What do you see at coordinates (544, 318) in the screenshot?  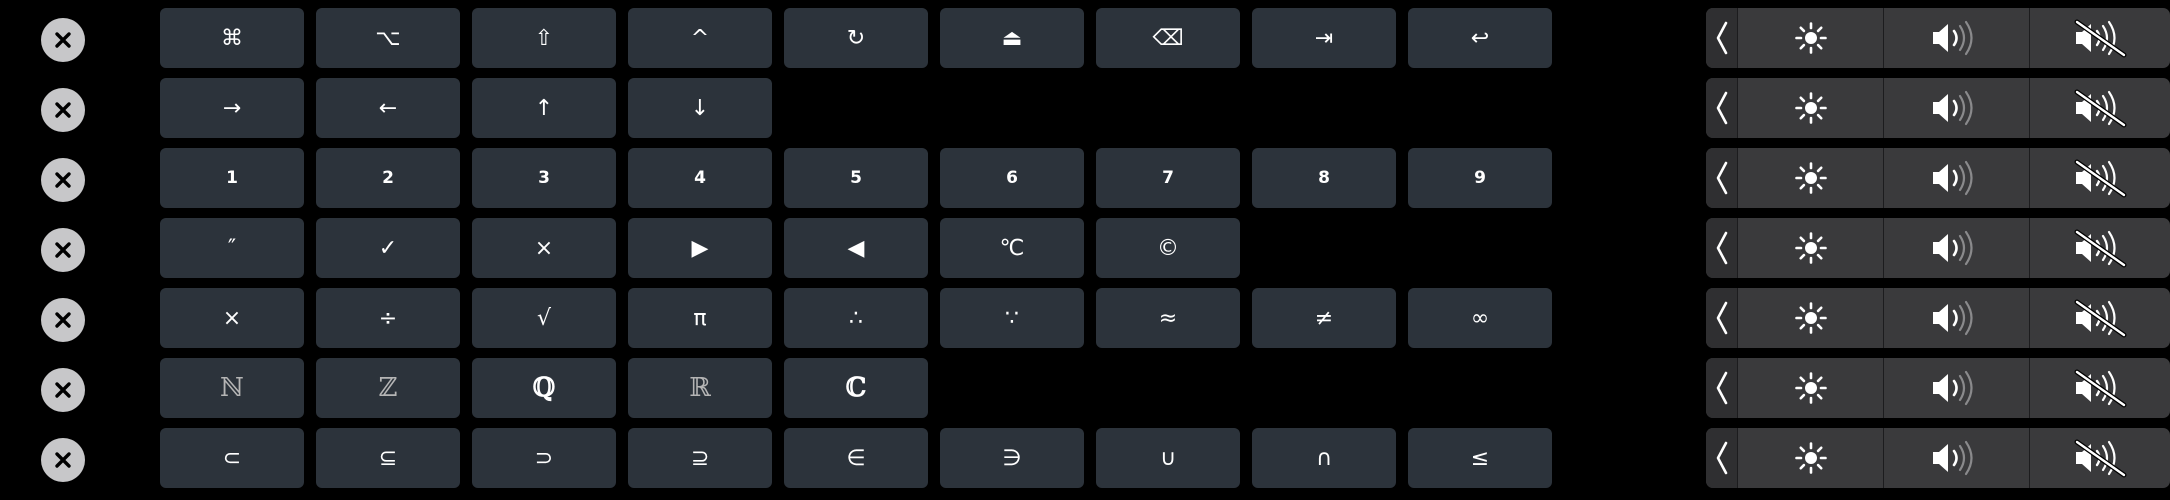 I see `square-root-key: √` at bounding box center [544, 318].